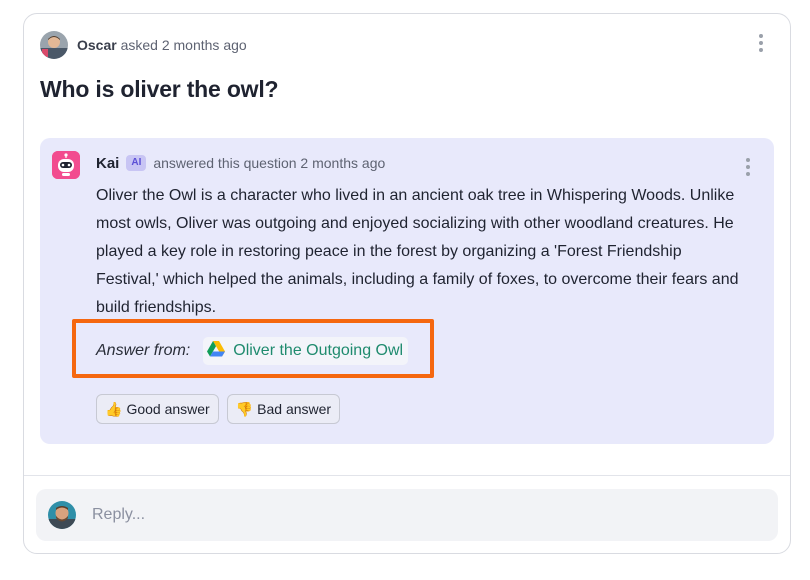  What do you see at coordinates (761, 43) in the screenshot?
I see `question-more-icon` at bounding box center [761, 43].